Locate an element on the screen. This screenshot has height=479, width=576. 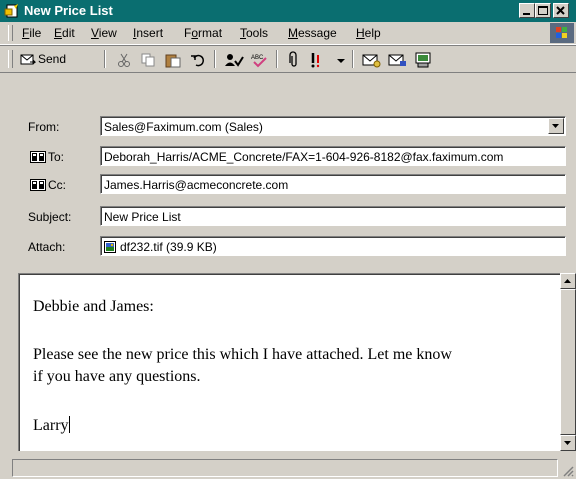
menu-help: Help is located at coordinates (368, 33).